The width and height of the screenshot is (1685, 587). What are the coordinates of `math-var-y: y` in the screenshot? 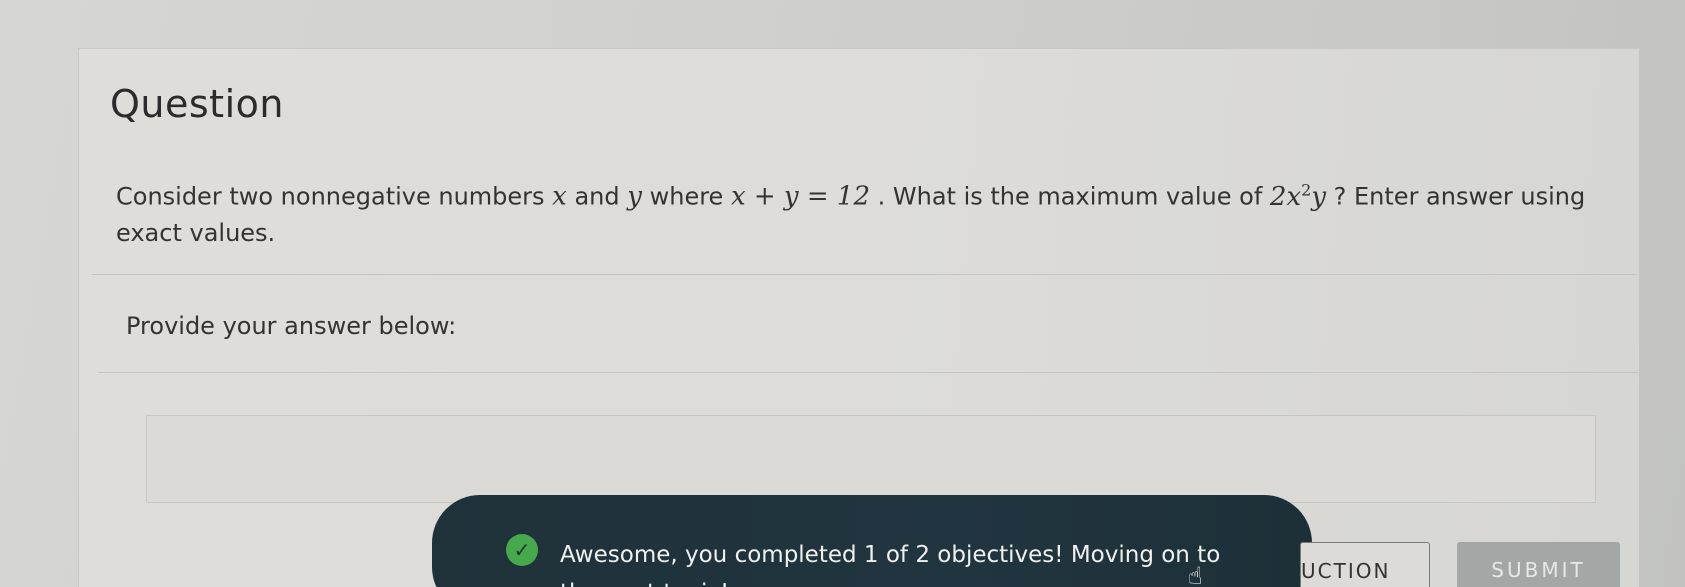 It's located at (634, 196).